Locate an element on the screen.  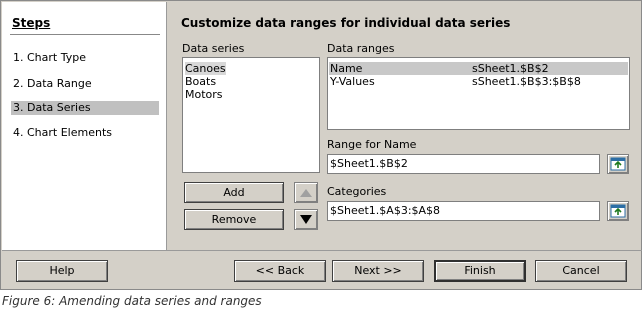
steps-title: Steps is located at coordinates (31, 23).